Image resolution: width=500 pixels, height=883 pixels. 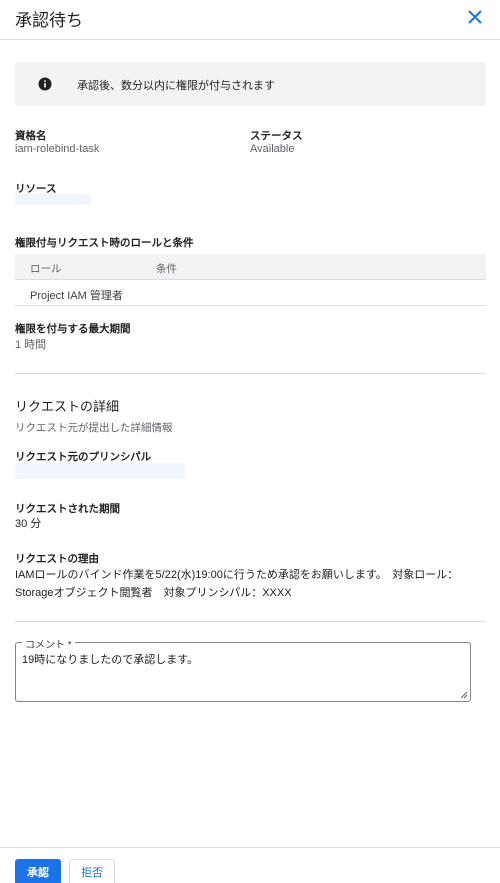 I want to click on status-value: Available, so click(x=272, y=149).